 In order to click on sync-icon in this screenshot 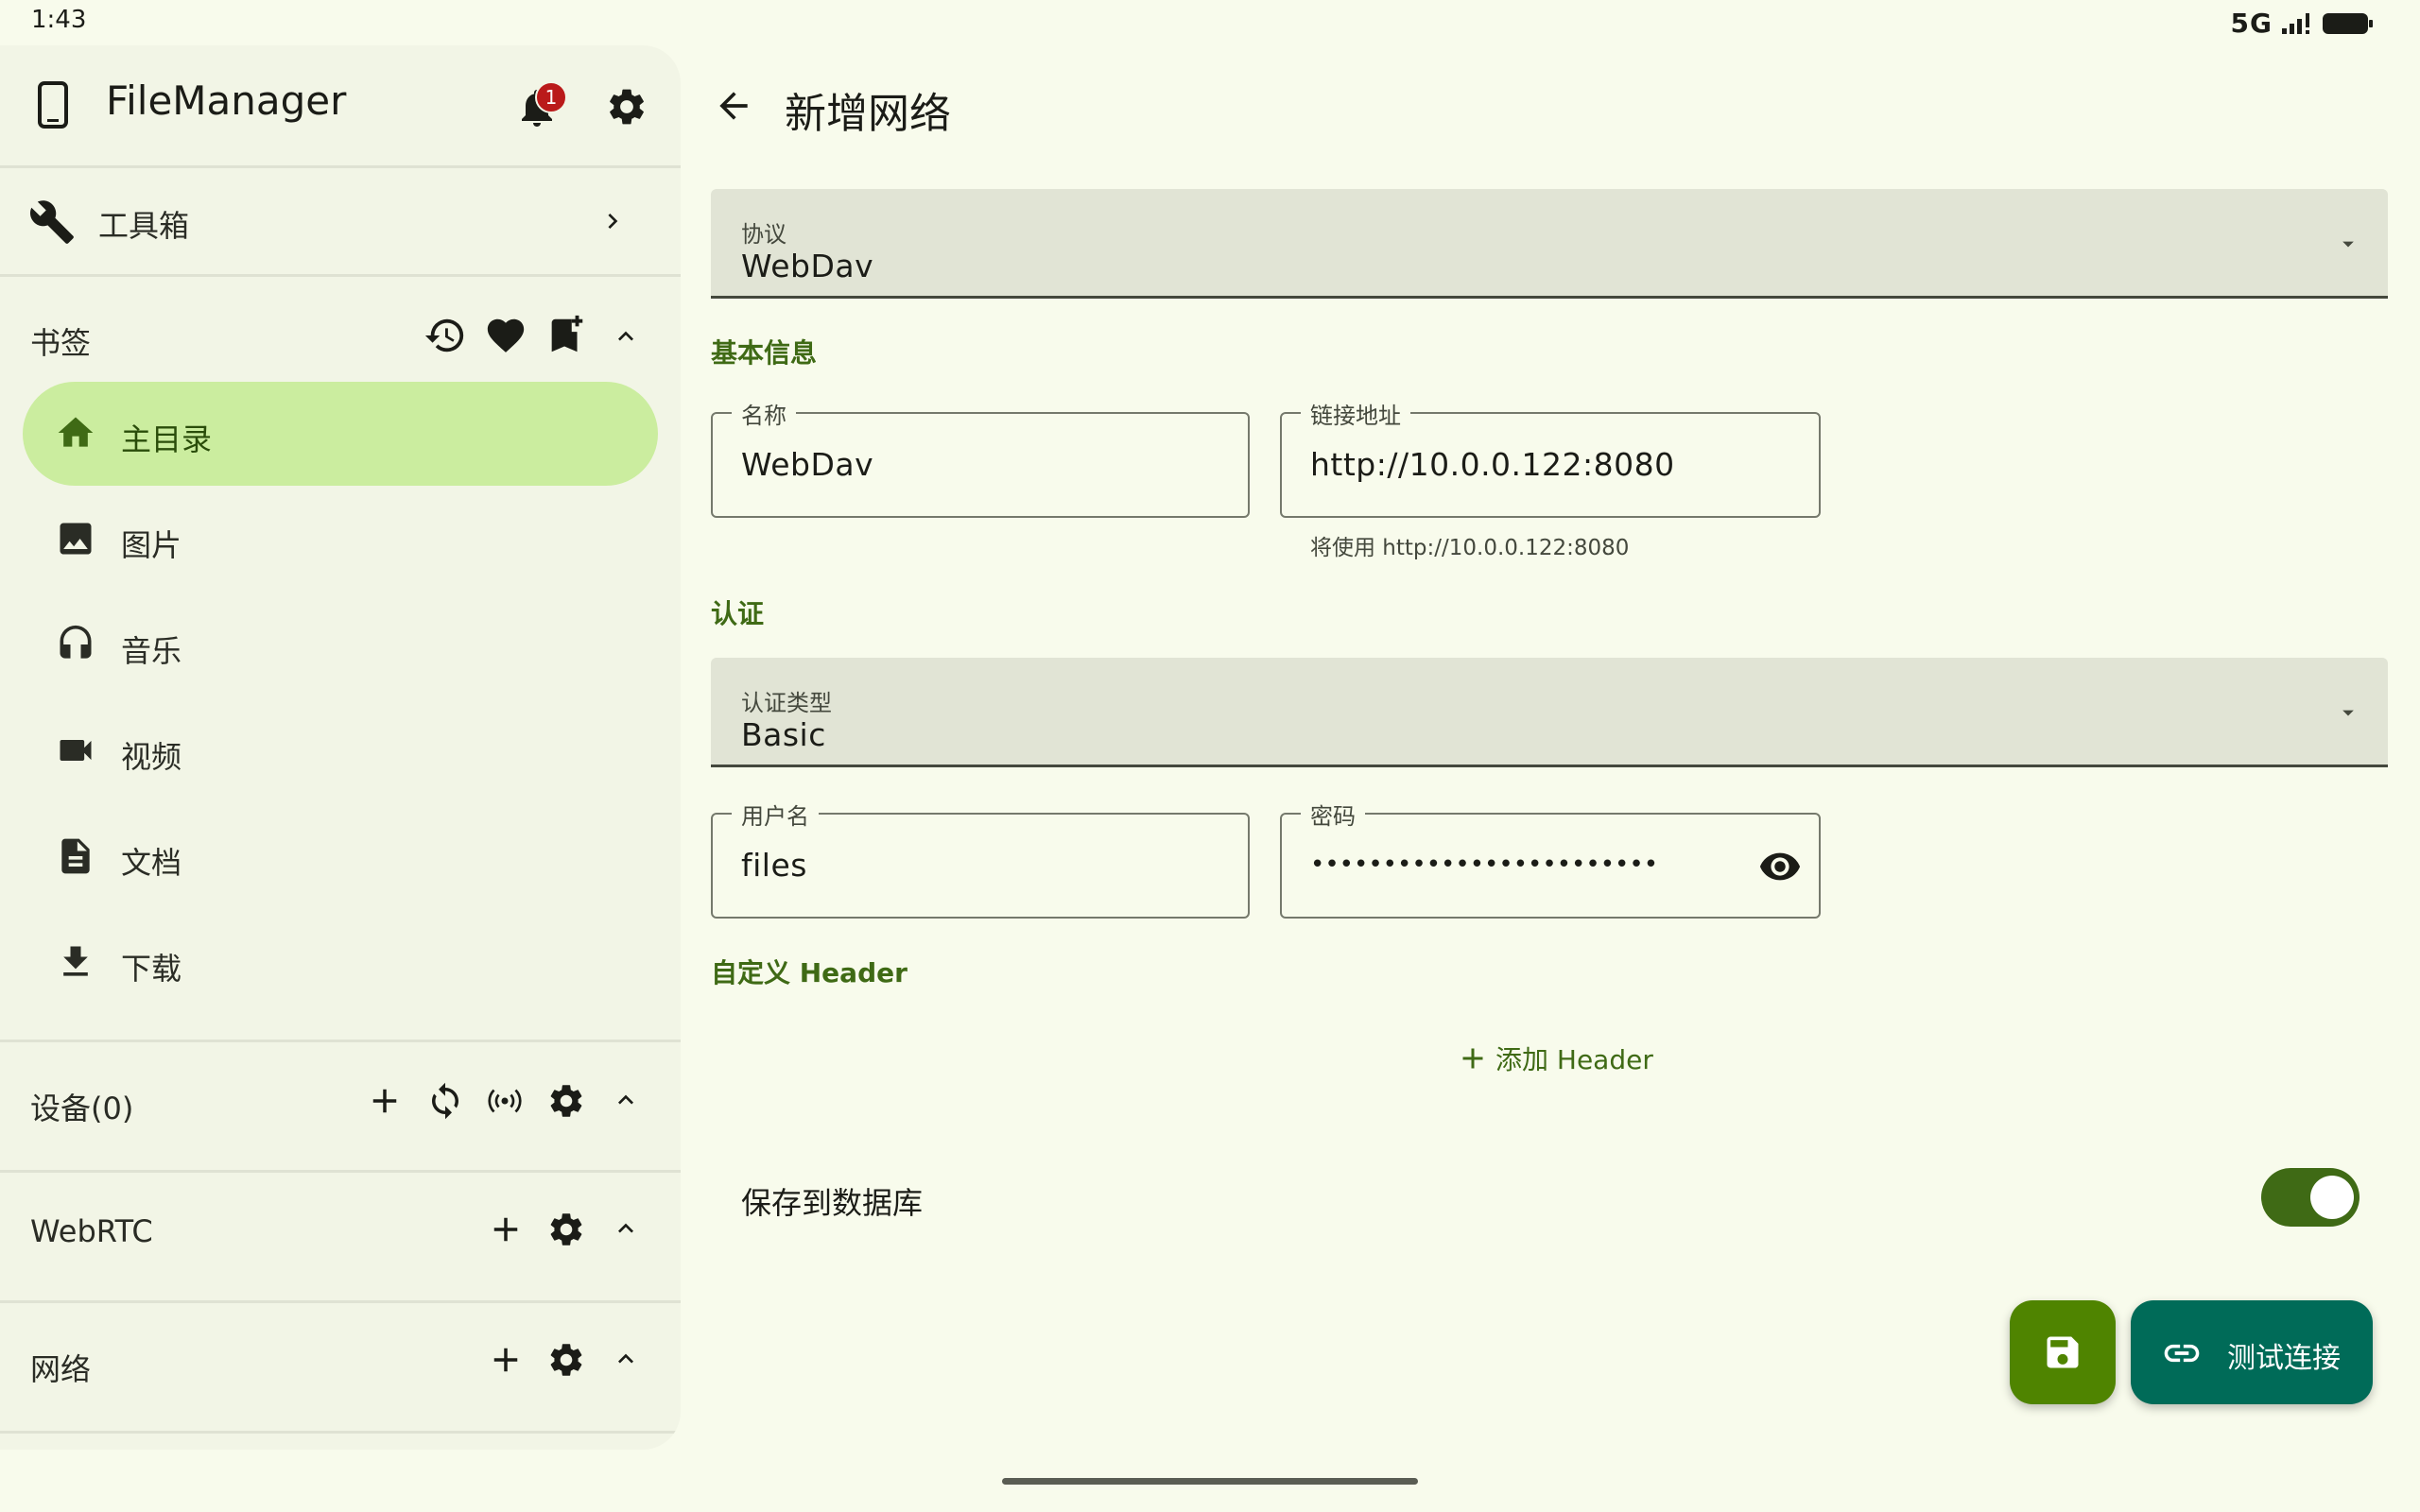, I will do `click(445, 1101)`.